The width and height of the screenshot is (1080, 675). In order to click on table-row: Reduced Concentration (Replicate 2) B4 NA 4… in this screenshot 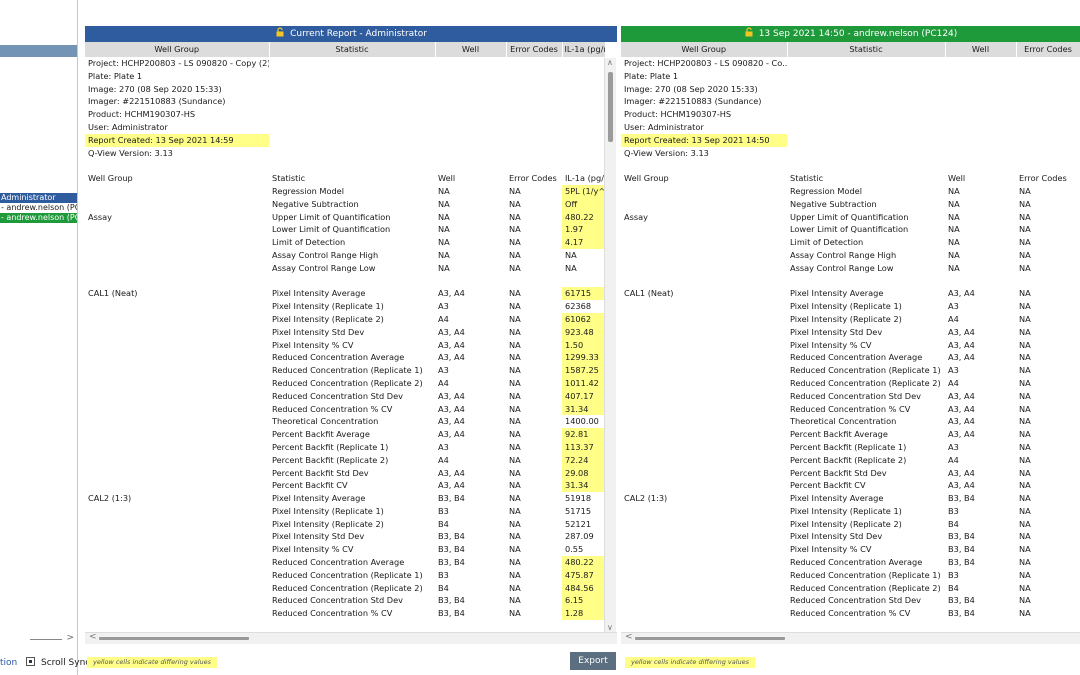, I will do `click(345, 588)`.